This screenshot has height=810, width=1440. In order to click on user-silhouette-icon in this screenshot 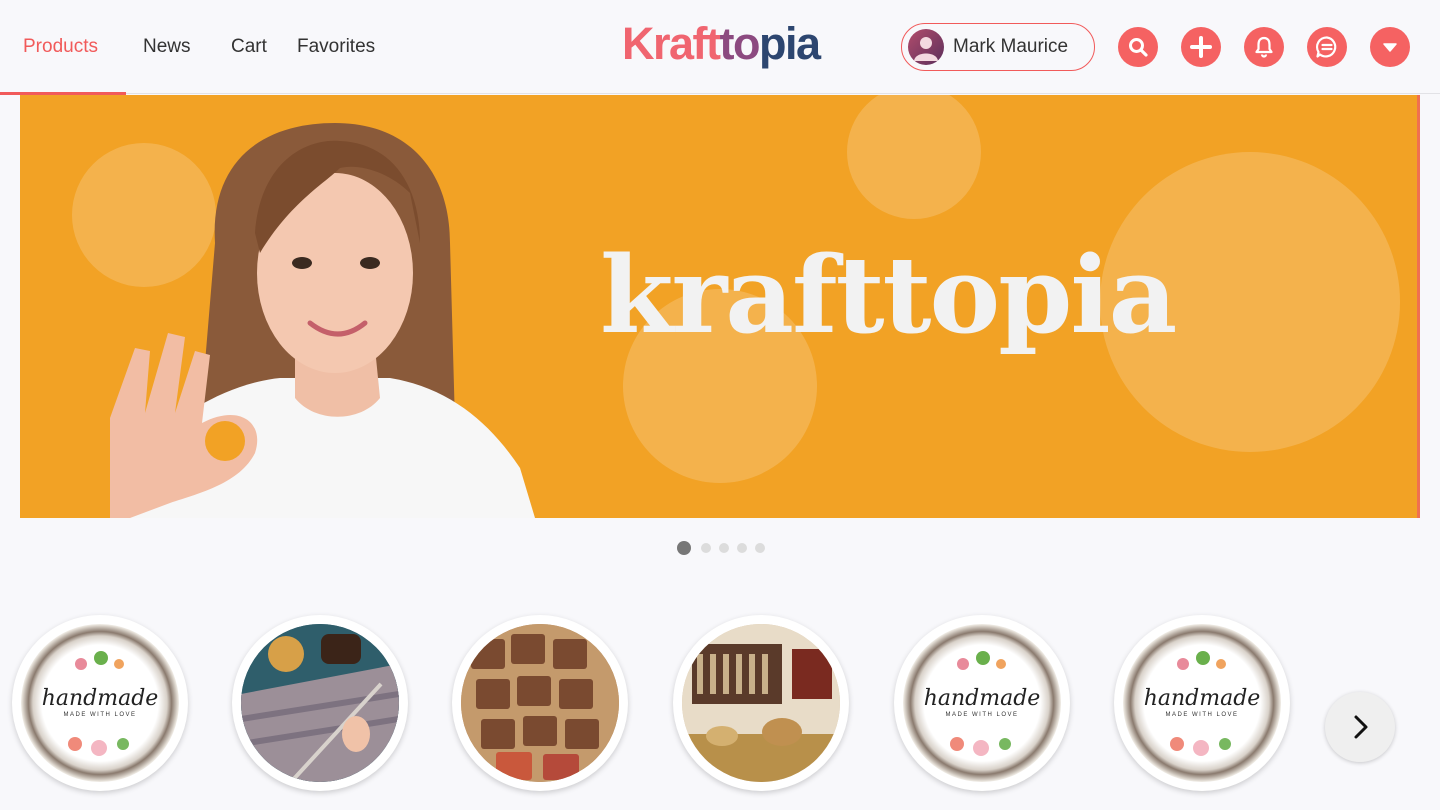, I will do `click(926, 49)`.